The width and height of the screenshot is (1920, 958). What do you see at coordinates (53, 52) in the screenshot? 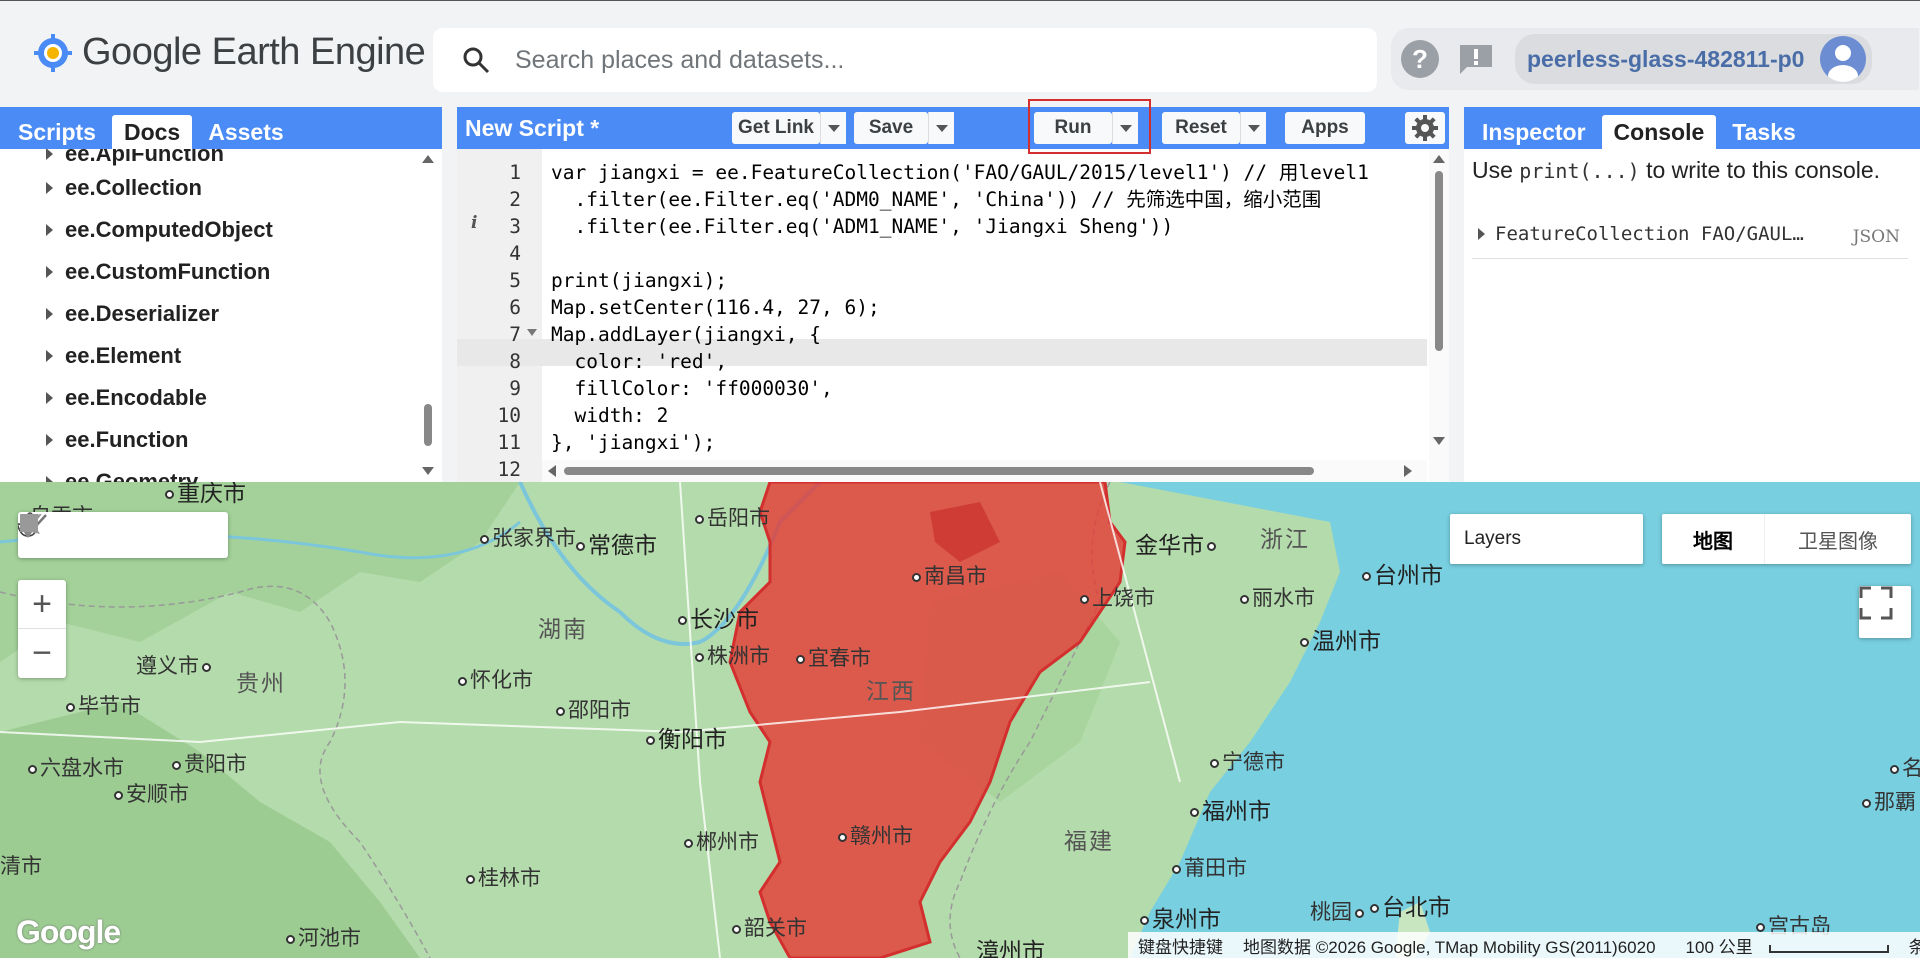
I see `earth-engine-logo-icon` at bounding box center [53, 52].